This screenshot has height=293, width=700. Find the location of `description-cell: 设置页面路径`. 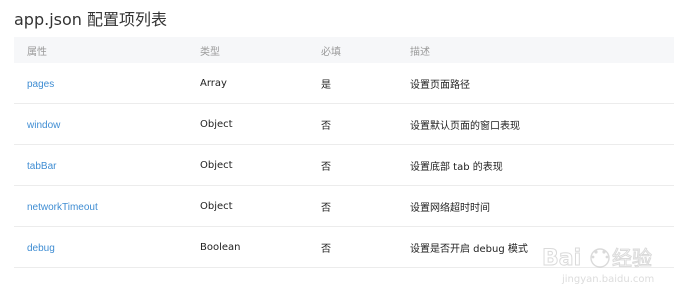

description-cell: 设置页面路径 is located at coordinates (440, 85).